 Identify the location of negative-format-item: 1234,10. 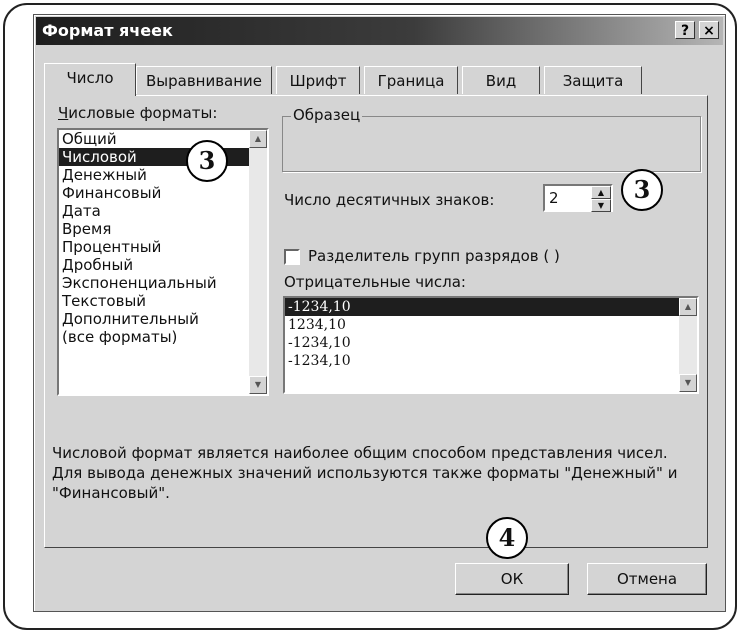
(491, 325).